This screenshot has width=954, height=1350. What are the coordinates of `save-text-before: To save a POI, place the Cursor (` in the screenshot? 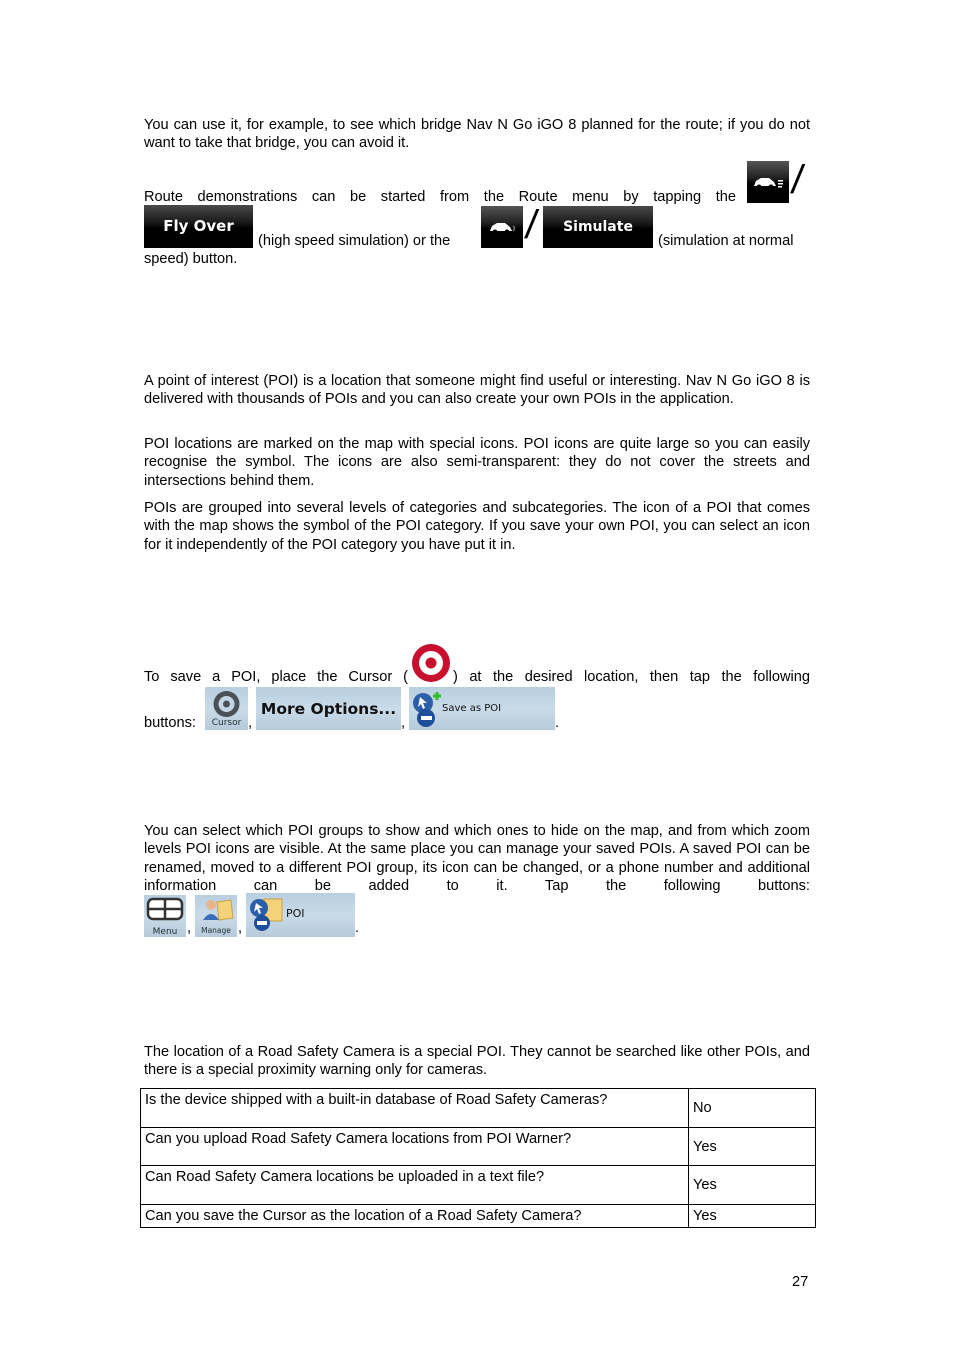 It's located at (276, 677).